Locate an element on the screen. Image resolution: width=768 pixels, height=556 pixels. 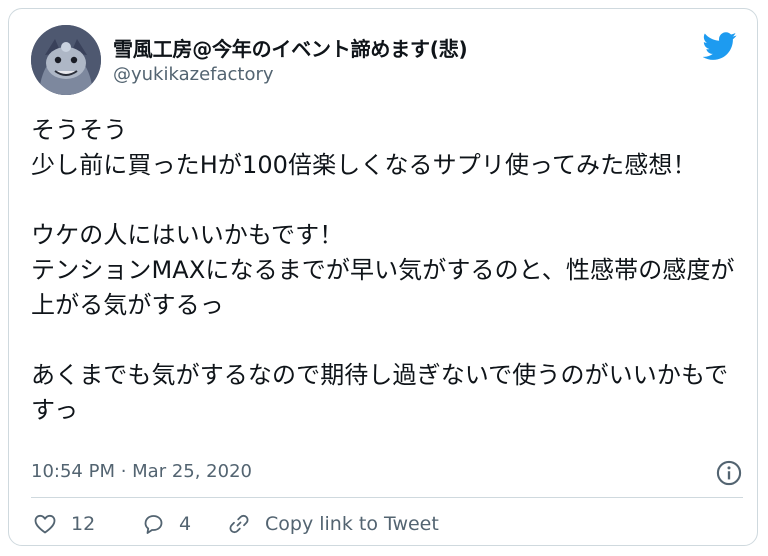
twitter-bird-icon is located at coordinates (720, 46).